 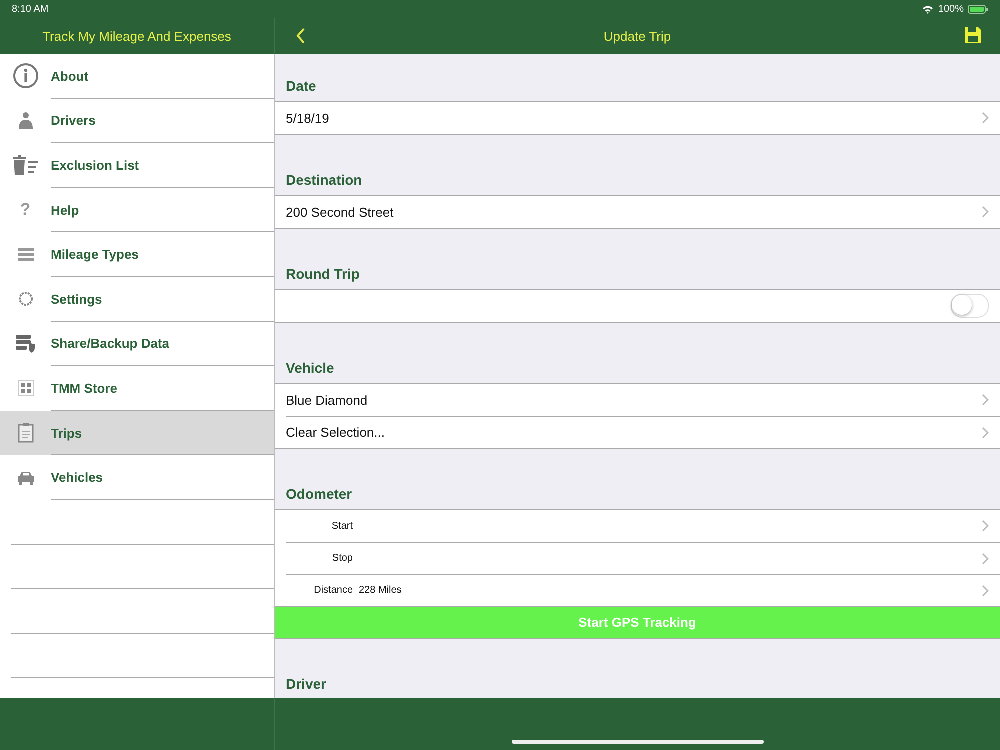 I want to click on question-icon: ?, so click(x=25, y=210).